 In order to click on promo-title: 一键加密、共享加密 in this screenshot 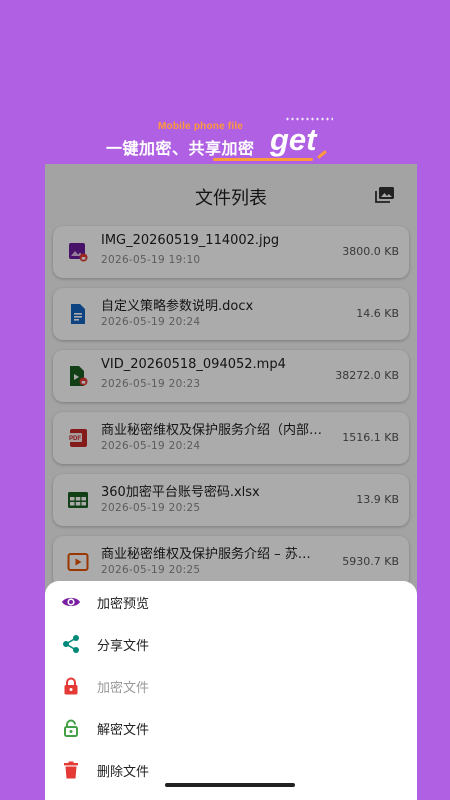, I will do `click(180, 148)`.